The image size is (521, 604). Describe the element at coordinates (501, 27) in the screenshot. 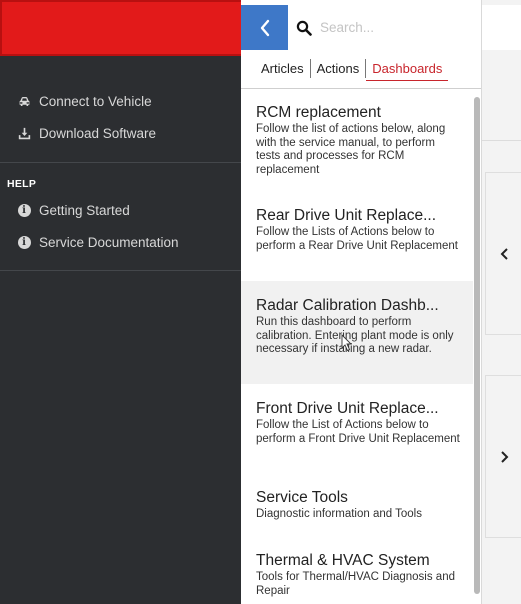

I see `header-strip` at that location.